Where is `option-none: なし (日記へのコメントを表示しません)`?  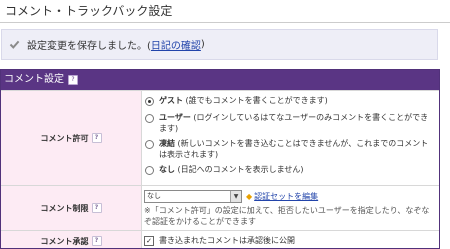 option-none: なし (日記へのコメントを表示しません) is located at coordinates (290, 169).